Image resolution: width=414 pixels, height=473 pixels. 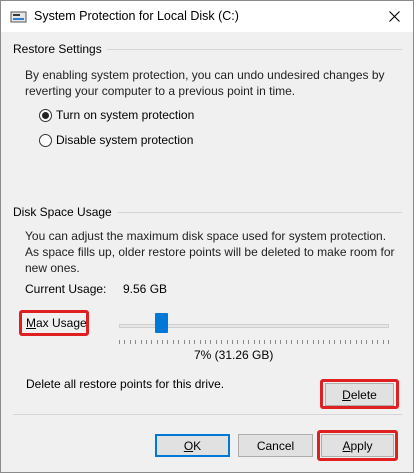 I want to click on radio-dot, so click(x=45, y=115).